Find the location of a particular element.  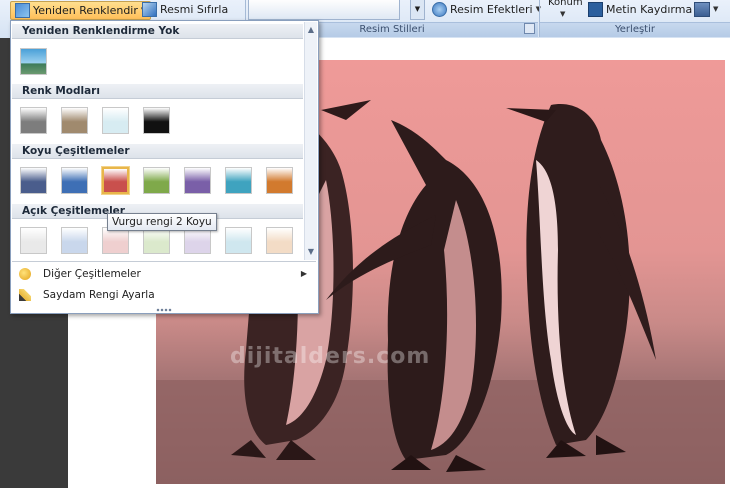

picture-effects-button: Resim Efektleri ▼ is located at coordinates (486, 9).